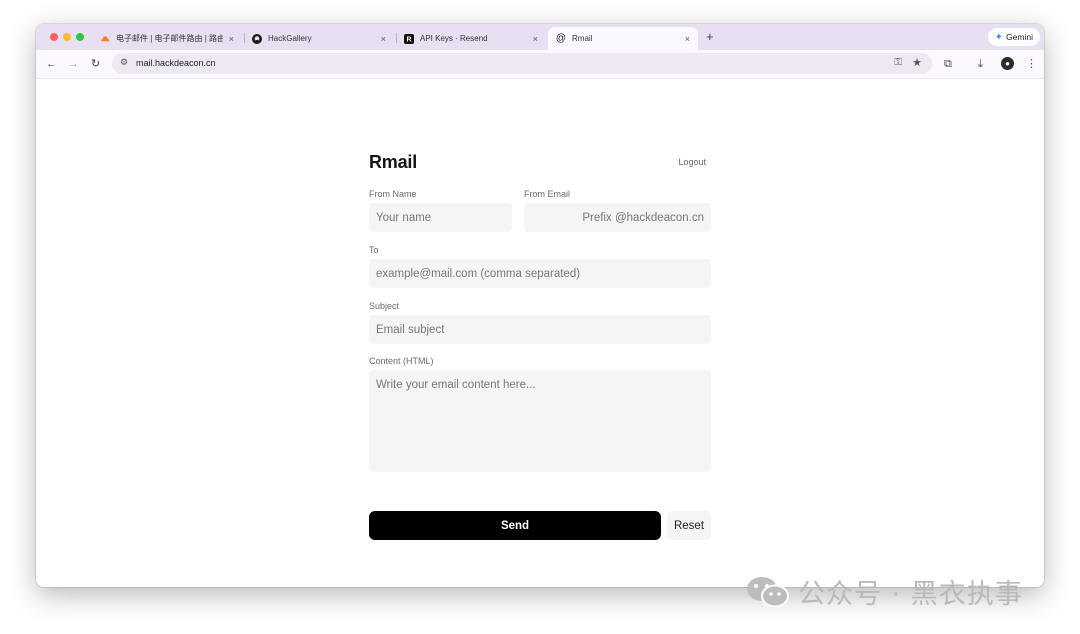 The width and height of the screenshot is (1080, 634). I want to click on minimize-window-button, so click(67, 37).